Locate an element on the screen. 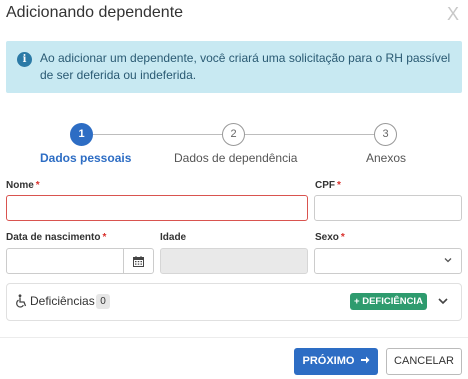 This screenshot has width=468, height=379. step-1-indicator: 1 is located at coordinates (81, 134).